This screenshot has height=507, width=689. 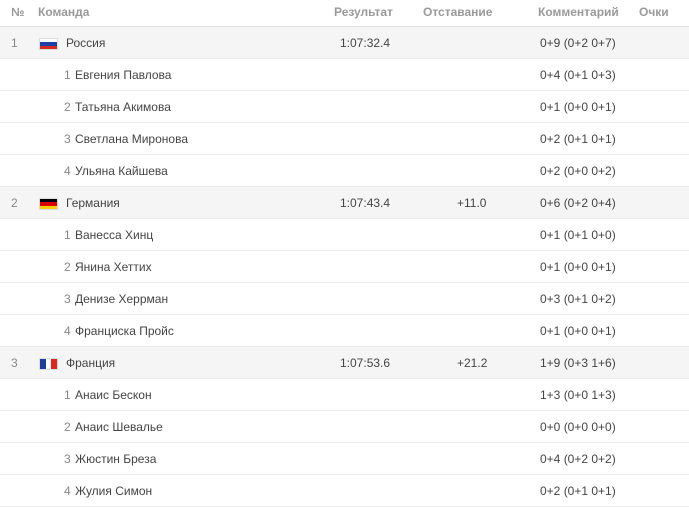 I want to click on header-num: №, so click(x=17, y=12).